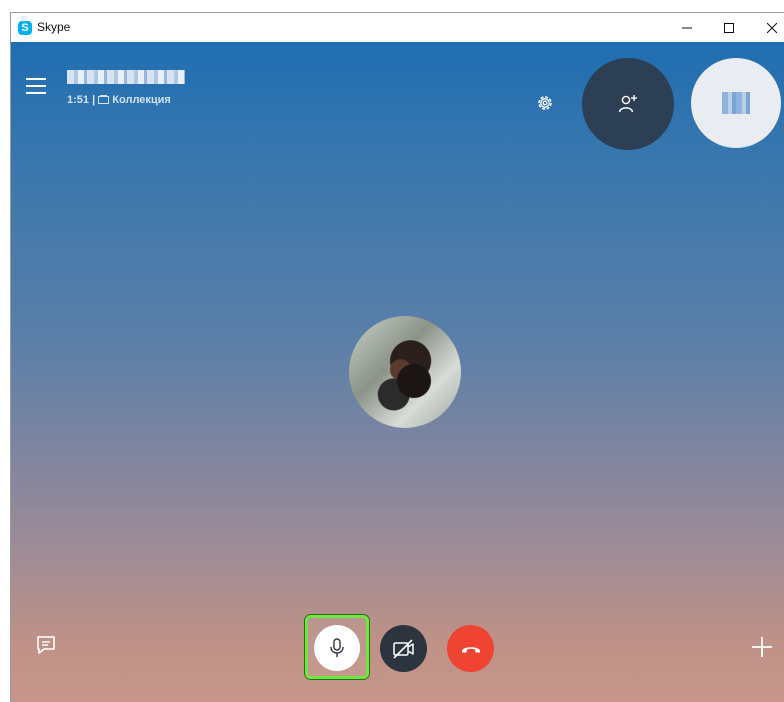  I want to click on minimize-icon, so click(687, 27).